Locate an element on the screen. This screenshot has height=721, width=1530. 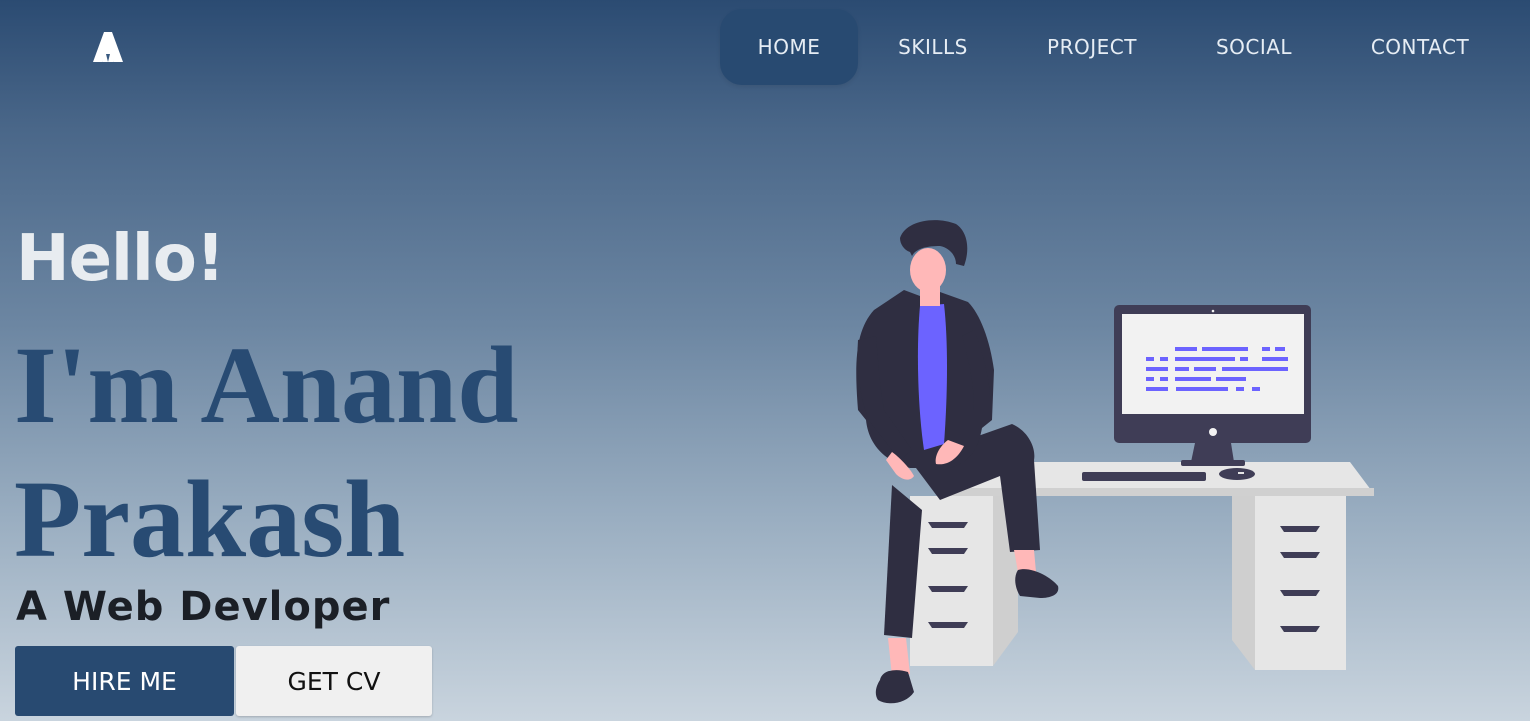
hero-name-line2: Prakash is located at coordinates (210, 519).